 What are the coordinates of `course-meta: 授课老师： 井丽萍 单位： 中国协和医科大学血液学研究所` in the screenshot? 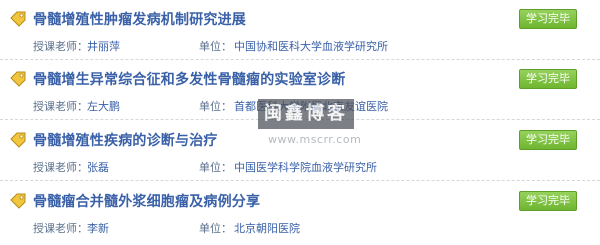 It's located at (300, 46).